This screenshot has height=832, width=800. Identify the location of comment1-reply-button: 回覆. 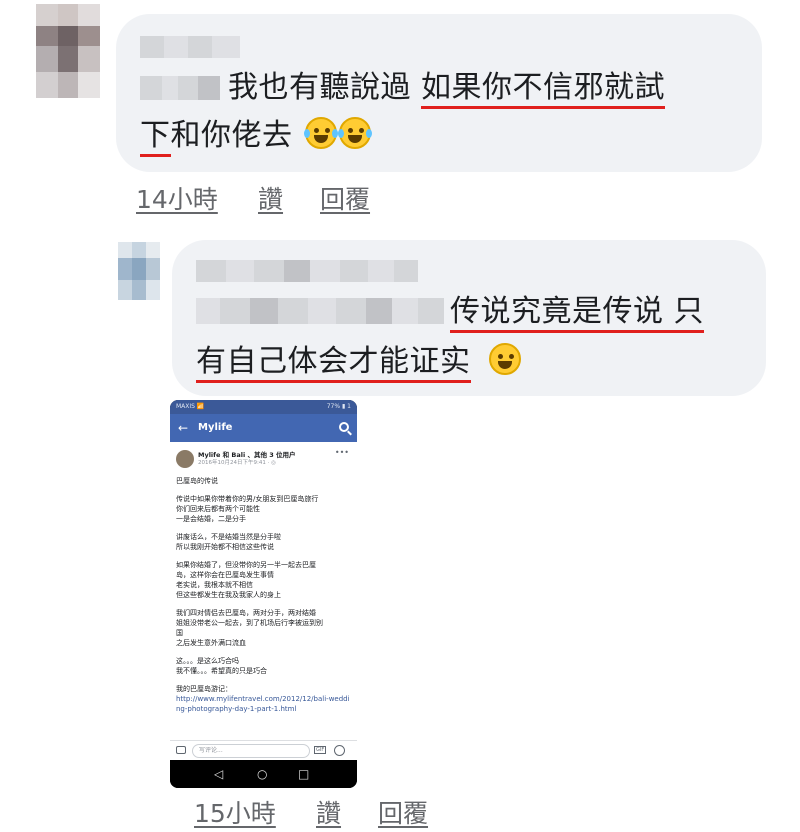
(345, 198).